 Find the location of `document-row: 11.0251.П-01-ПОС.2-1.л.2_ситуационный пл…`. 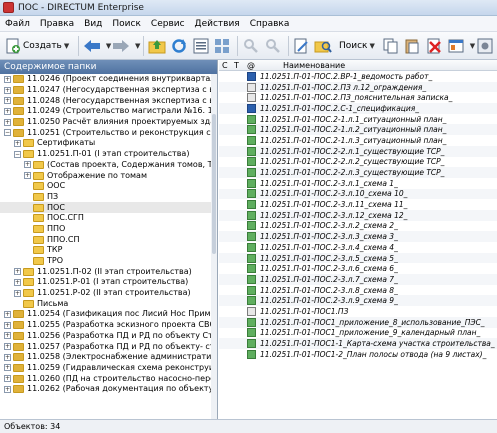

document-row: 11.0251.П-01-ПОС.2-1.л.2_ситуационный пл… is located at coordinates (358, 130).